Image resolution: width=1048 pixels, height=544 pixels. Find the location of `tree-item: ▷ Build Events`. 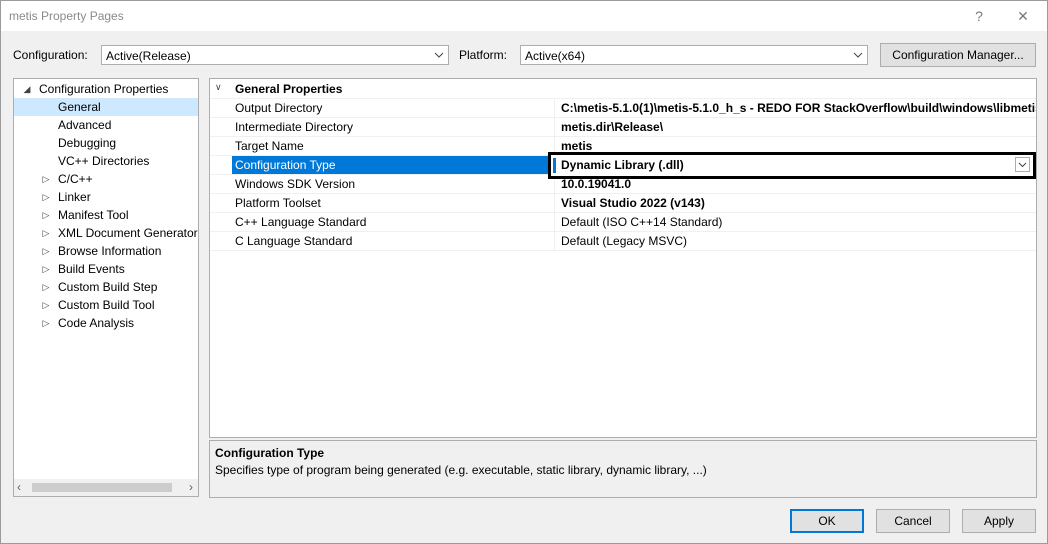

tree-item: ▷ Build Events is located at coordinates (106, 269).